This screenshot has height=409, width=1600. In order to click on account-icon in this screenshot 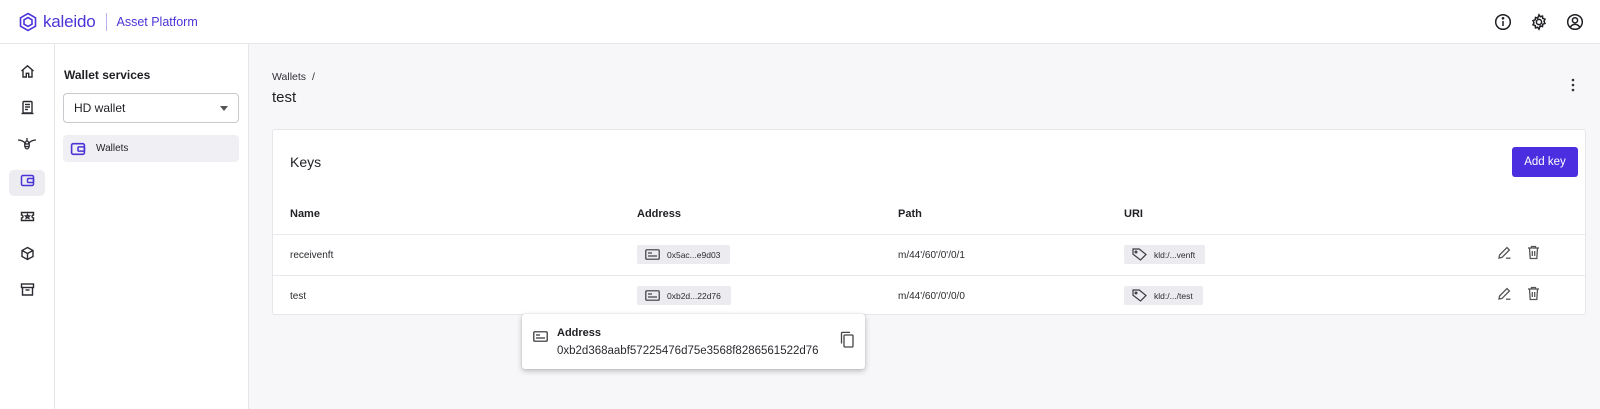, I will do `click(1575, 22)`.